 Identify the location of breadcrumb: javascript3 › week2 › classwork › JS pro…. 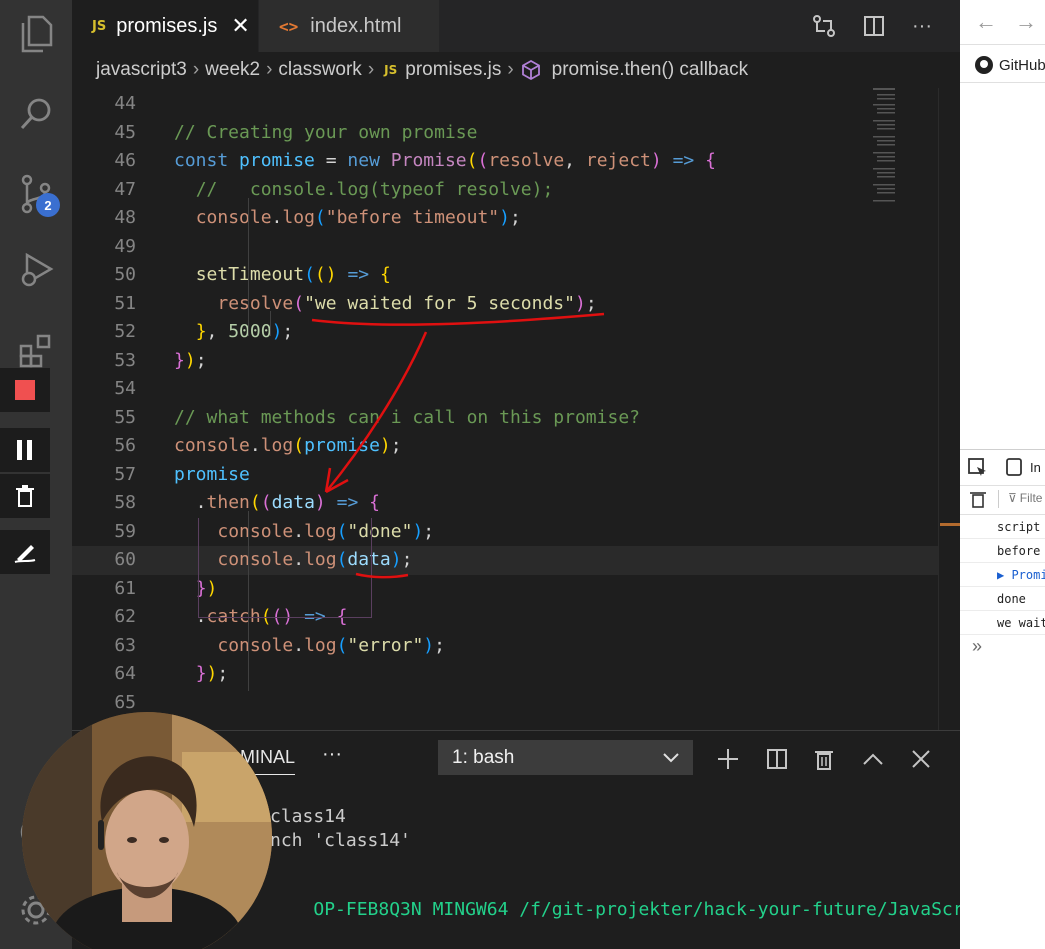
(516, 70).